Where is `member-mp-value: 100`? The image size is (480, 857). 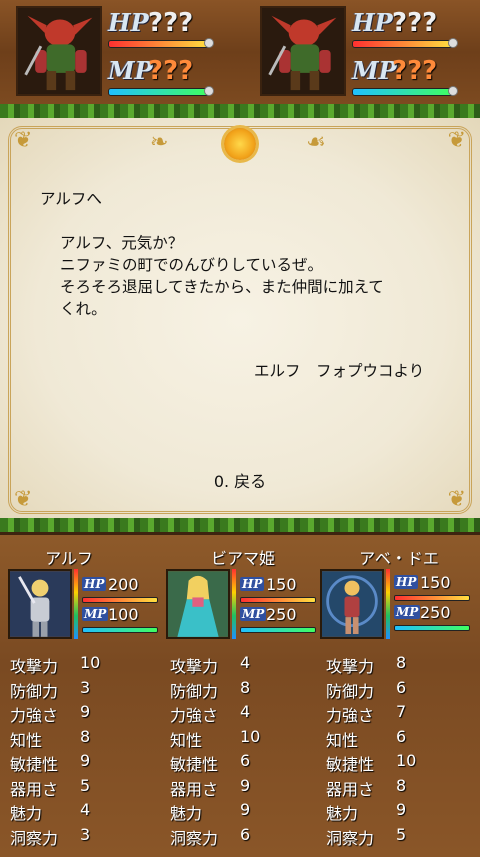 member-mp-value: 100 is located at coordinates (123, 614).